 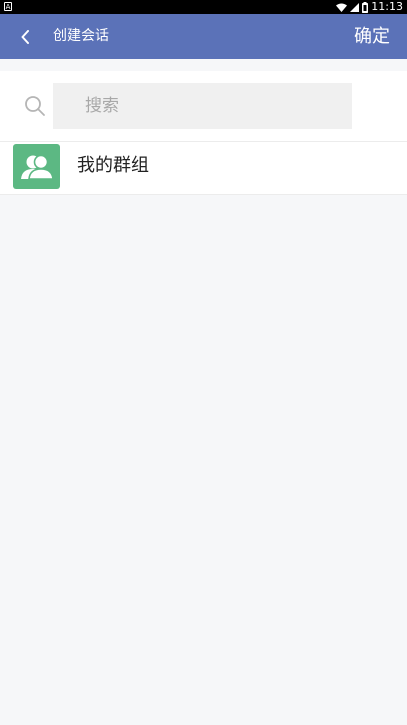 What do you see at coordinates (387, 6) in the screenshot?
I see `status-time: 11:13` at bounding box center [387, 6].